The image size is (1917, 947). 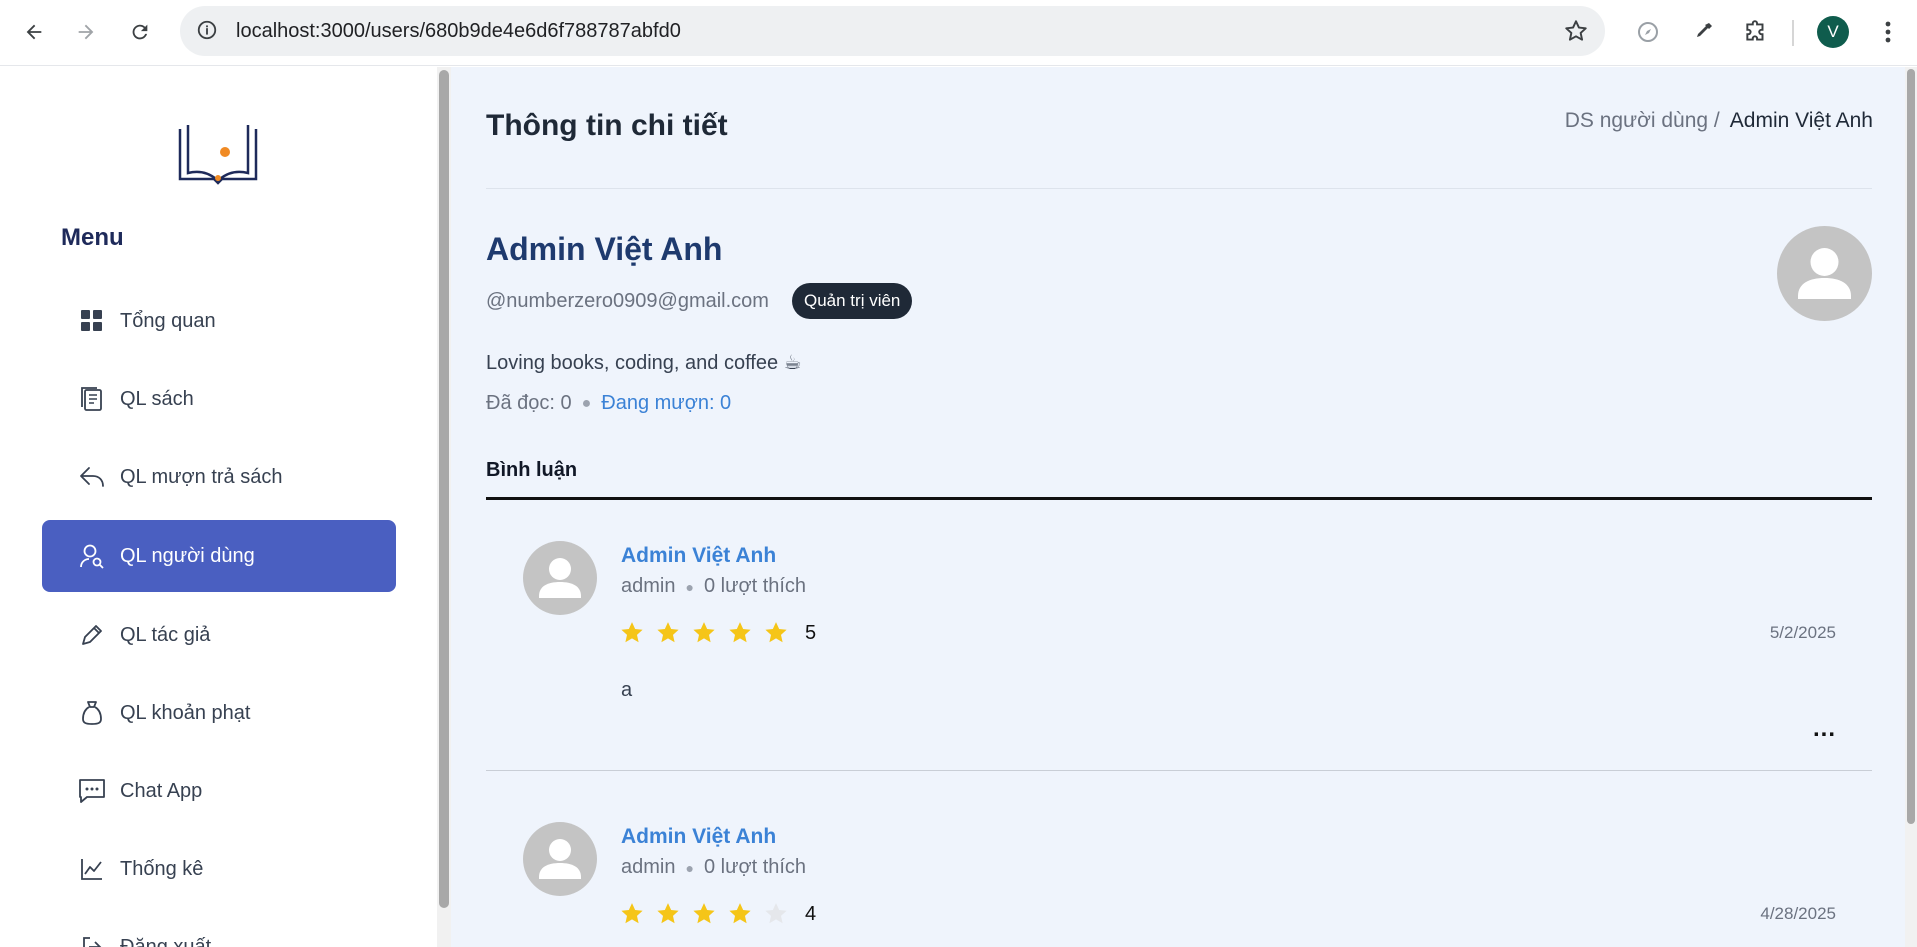 What do you see at coordinates (219, 635) in the screenshot?
I see `sidebar-item-authors: QL tác giả` at bounding box center [219, 635].